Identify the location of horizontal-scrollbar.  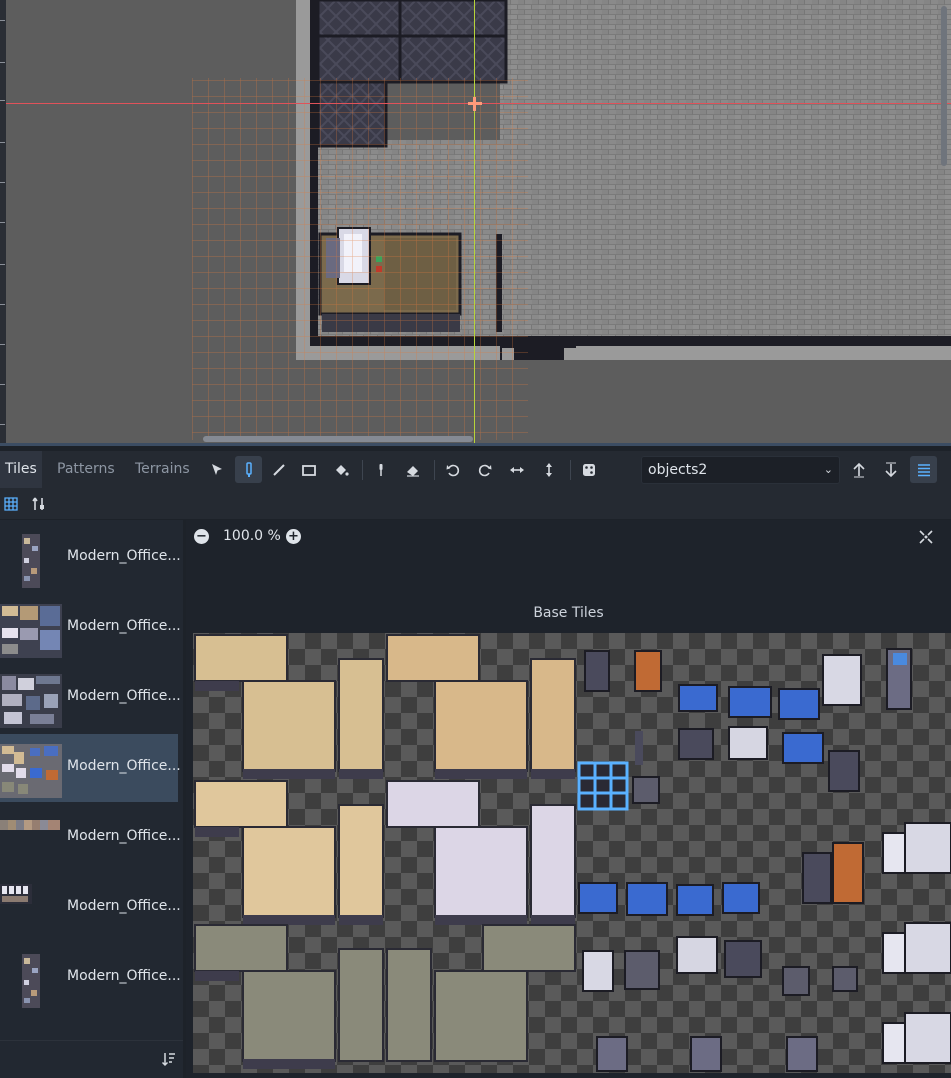
(338, 439).